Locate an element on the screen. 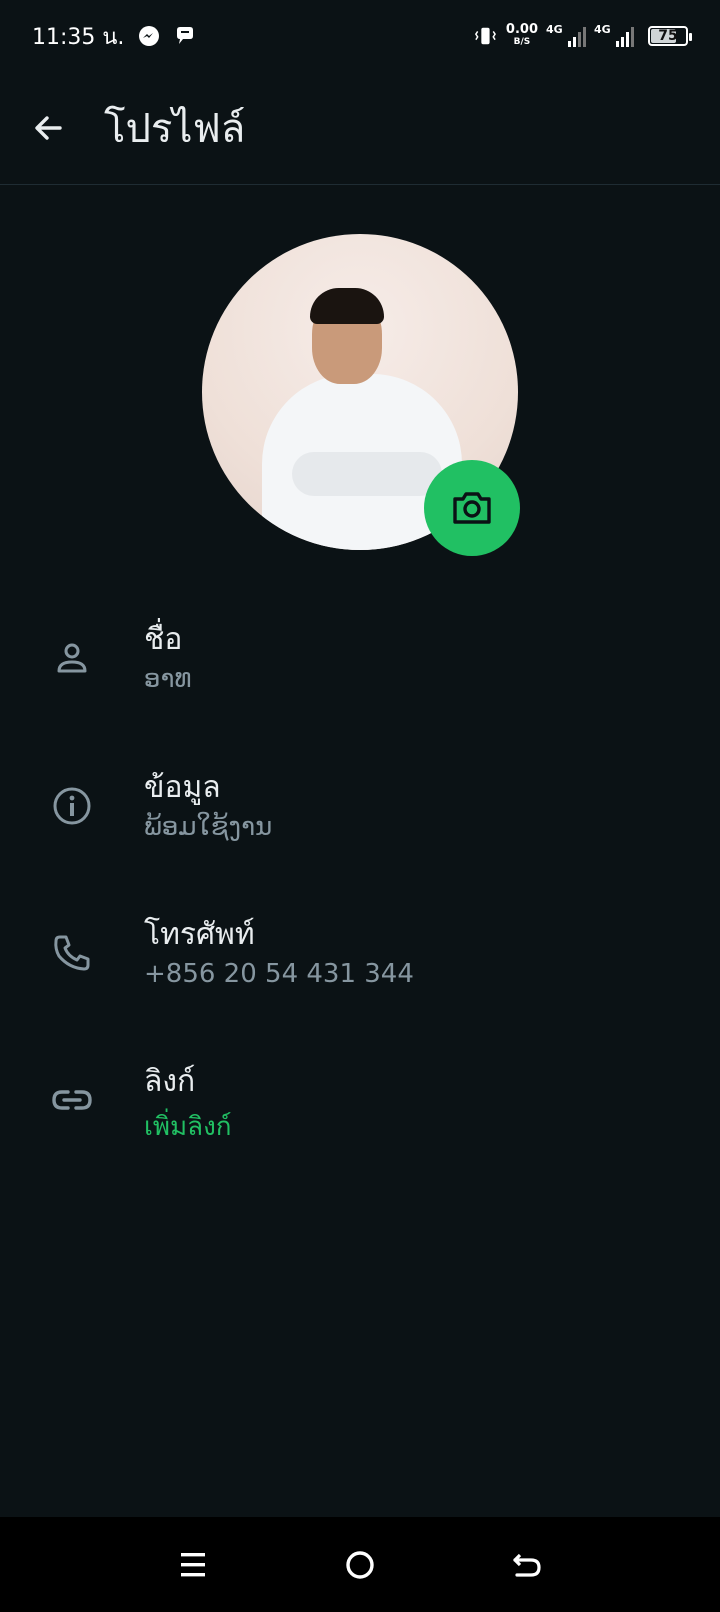  status-right: 0.00 B/S 4G 4G 75 is located at coordinates (583, 35).